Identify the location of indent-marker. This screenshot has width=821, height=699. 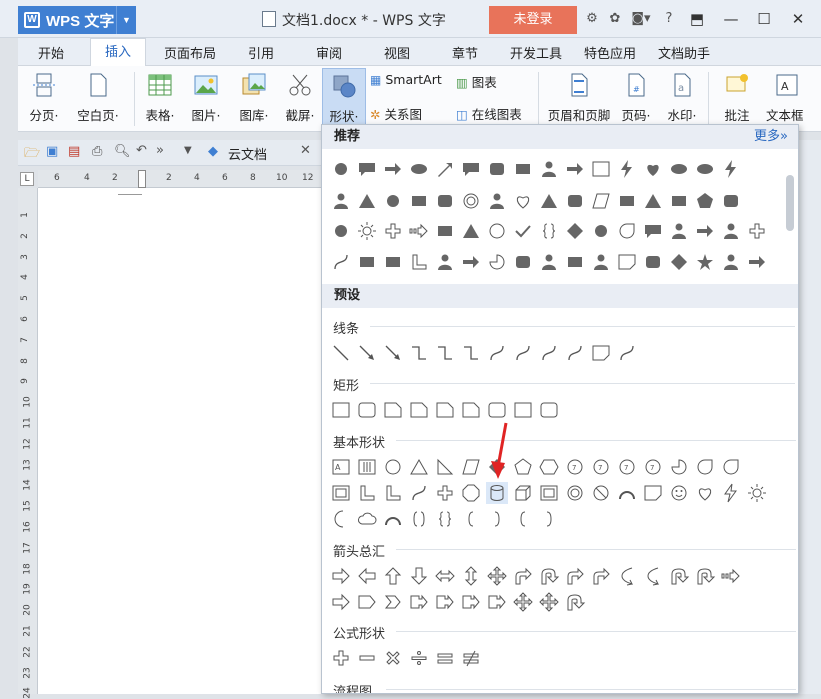
(142, 179).